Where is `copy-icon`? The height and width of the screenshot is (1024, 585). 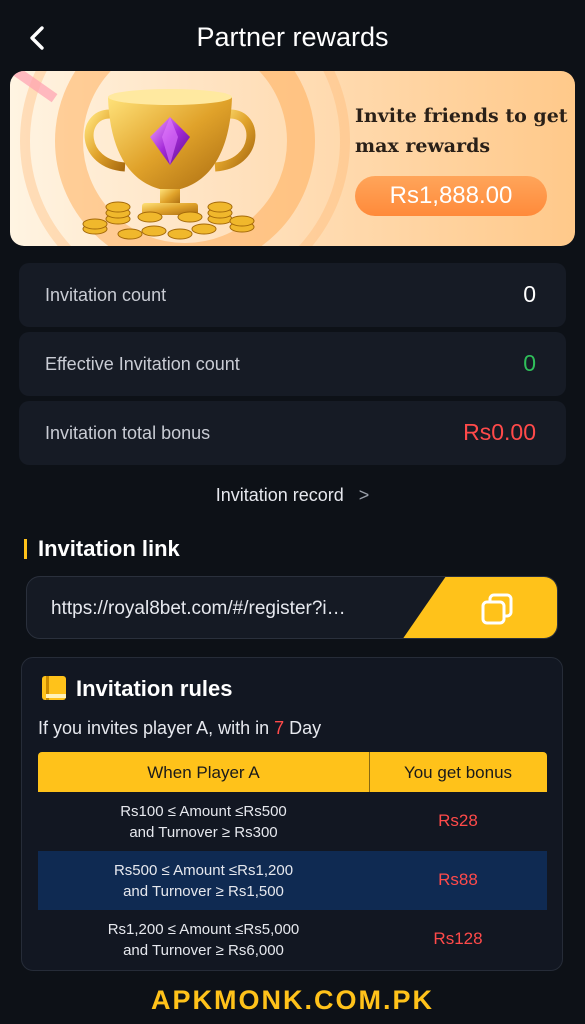 copy-icon is located at coordinates (497, 609).